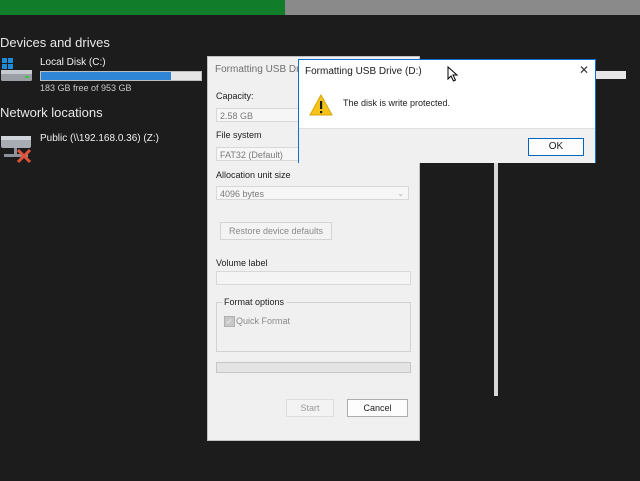 The width and height of the screenshot is (640, 481). I want to click on format-dialog-title: Formatting USB Dr, so click(257, 69).